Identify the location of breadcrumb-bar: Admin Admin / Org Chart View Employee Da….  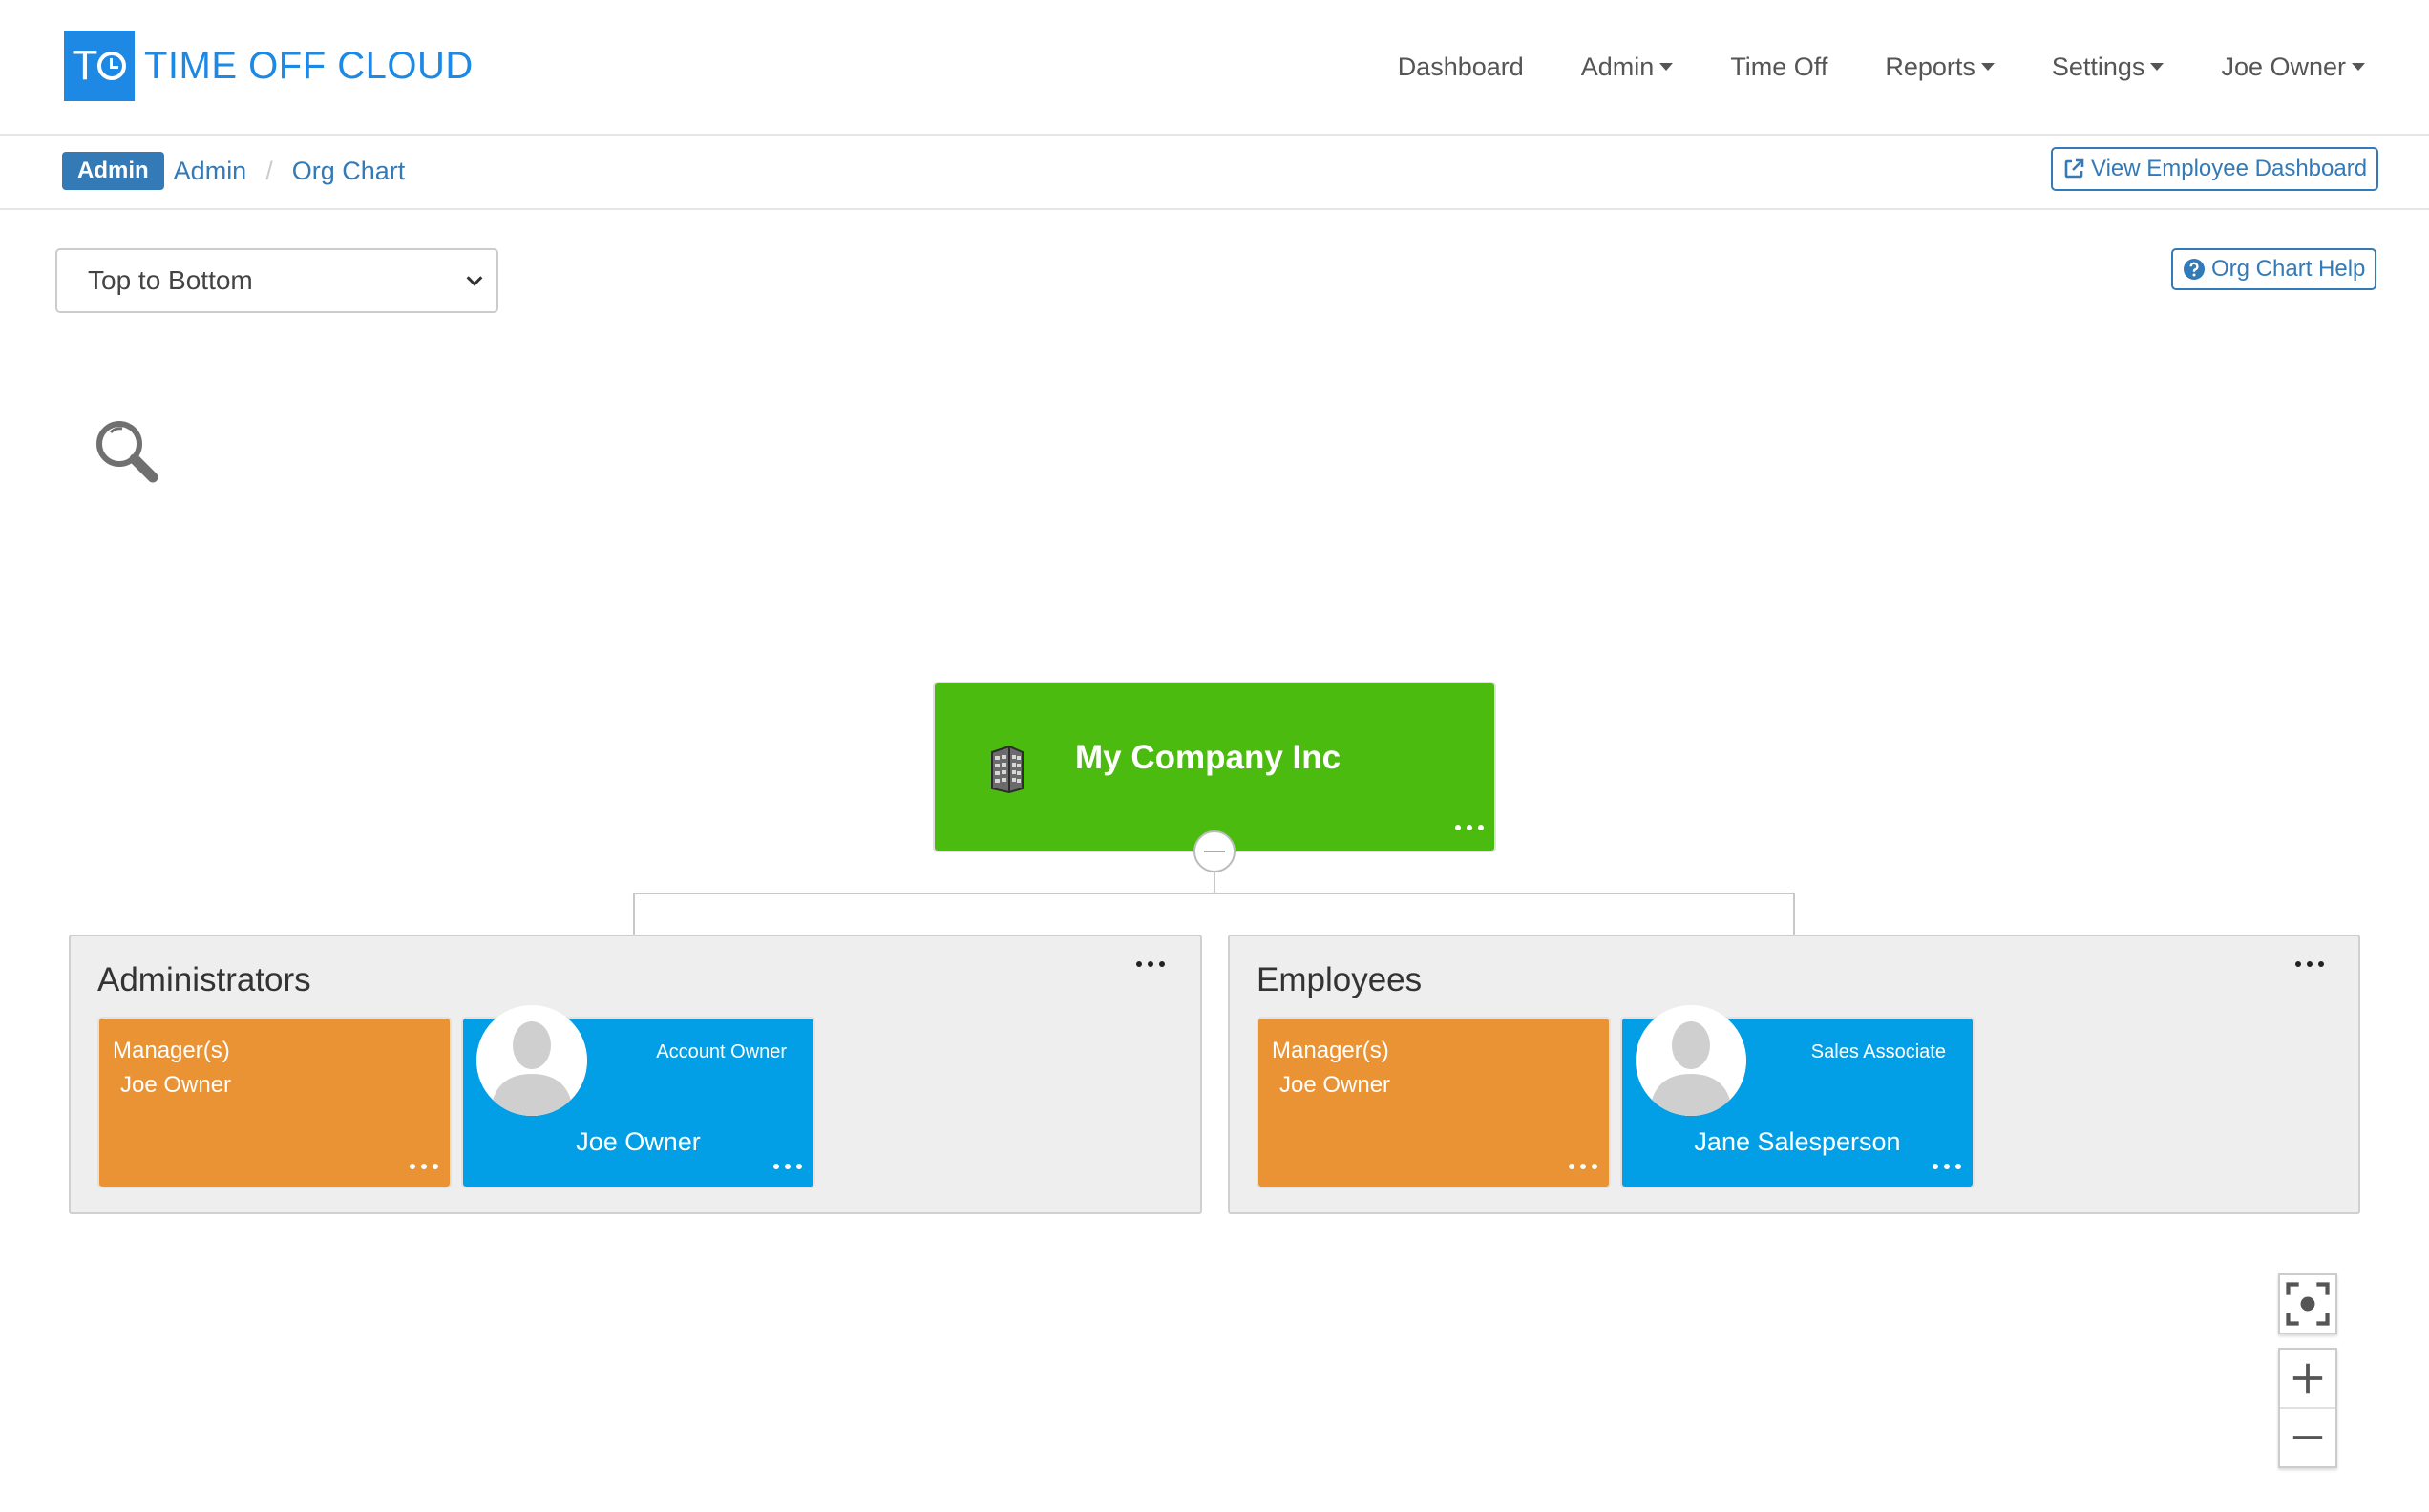
(1214, 173).